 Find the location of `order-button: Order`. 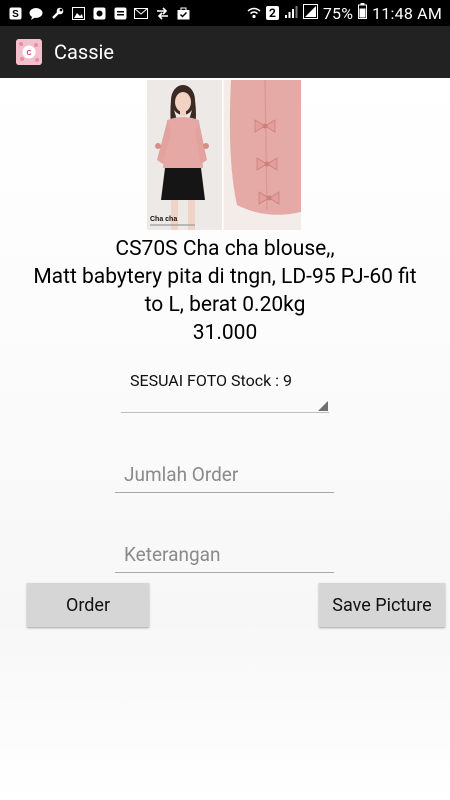

order-button: Order is located at coordinates (88, 605).